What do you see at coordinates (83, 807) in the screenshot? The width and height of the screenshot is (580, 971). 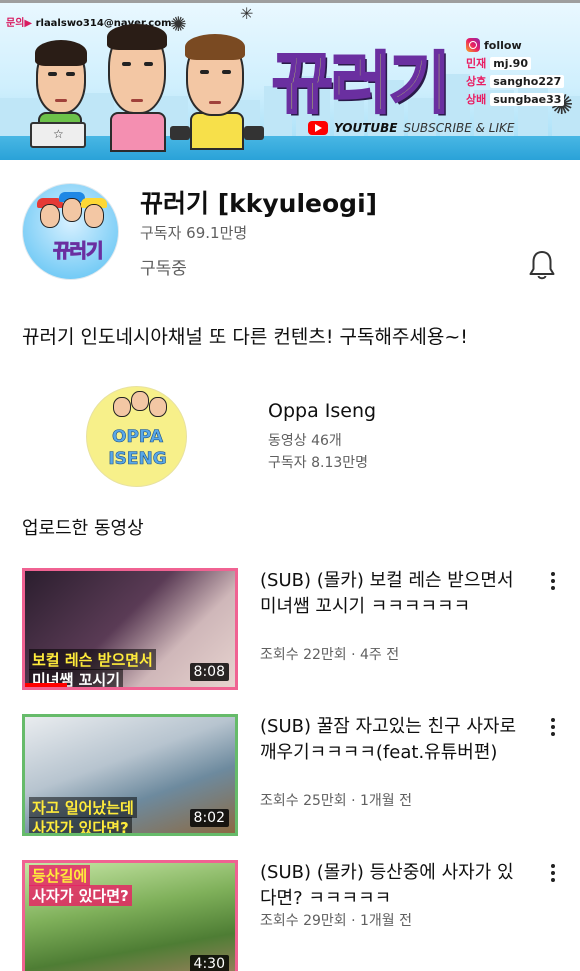 I see `thumbnail-caption-top: 자고 일어났는데` at bounding box center [83, 807].